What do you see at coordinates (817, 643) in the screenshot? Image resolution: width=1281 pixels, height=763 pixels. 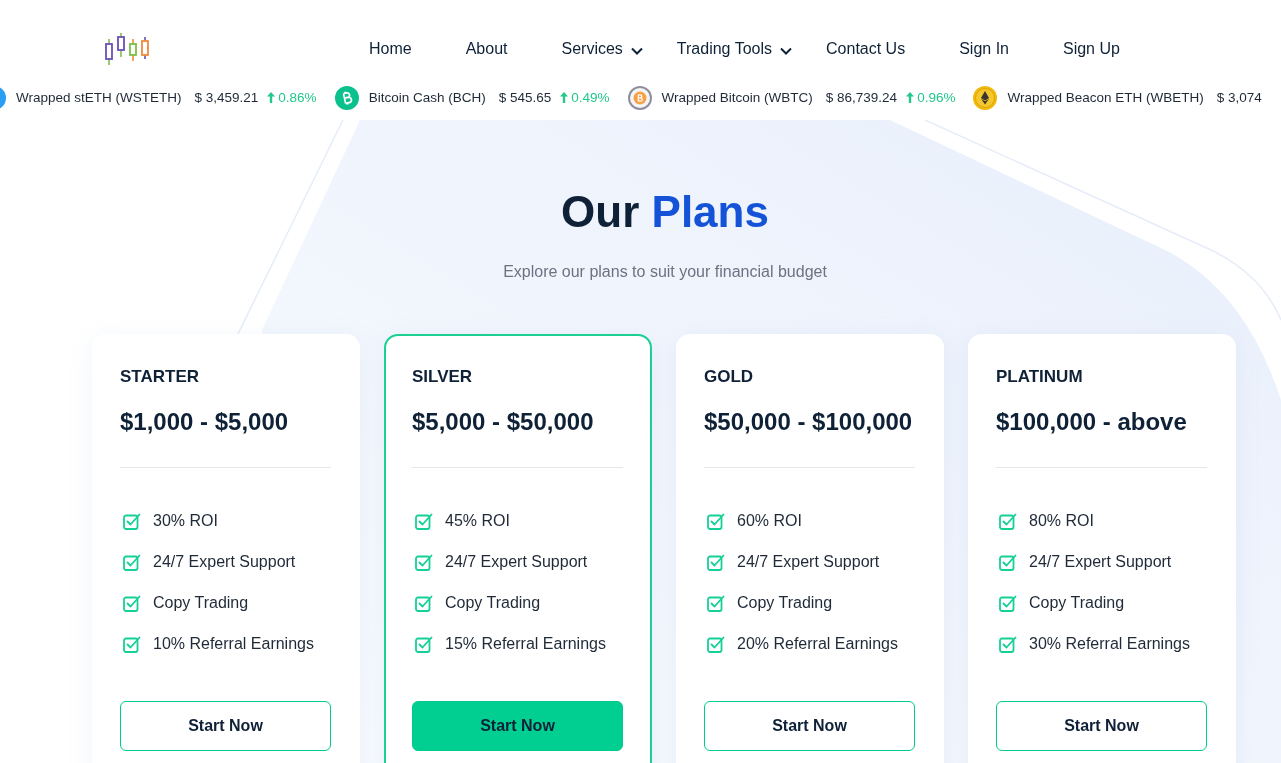 I see `plan-feature: 20% Referral Earnings` at bounding box center [817, 643].